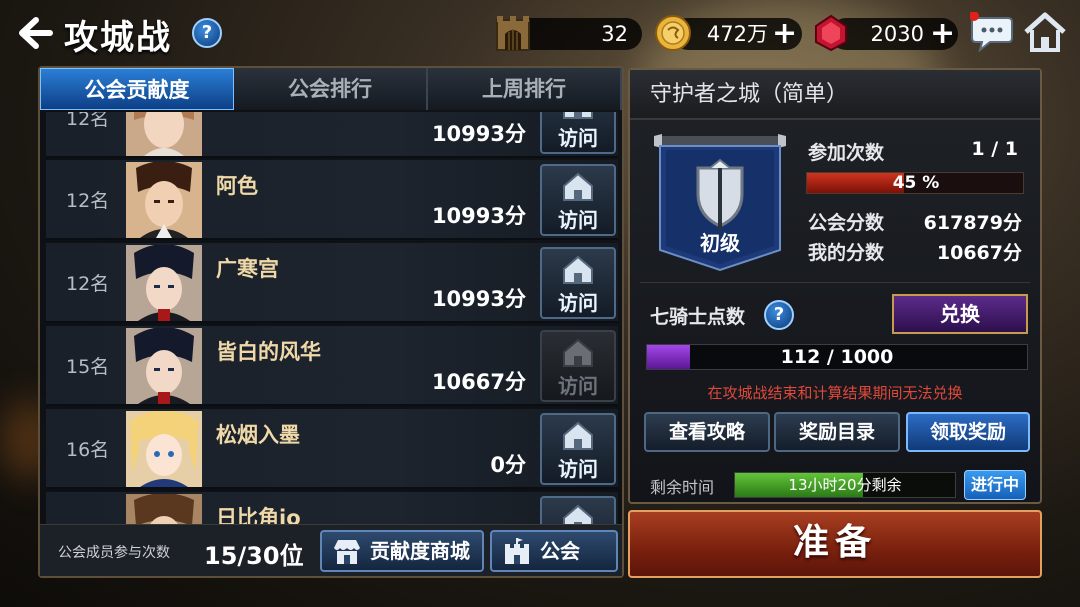  Describe the element at coordinates (994, 149) in the screenshot. I see `attempts-value: 1 / 1` at that location.